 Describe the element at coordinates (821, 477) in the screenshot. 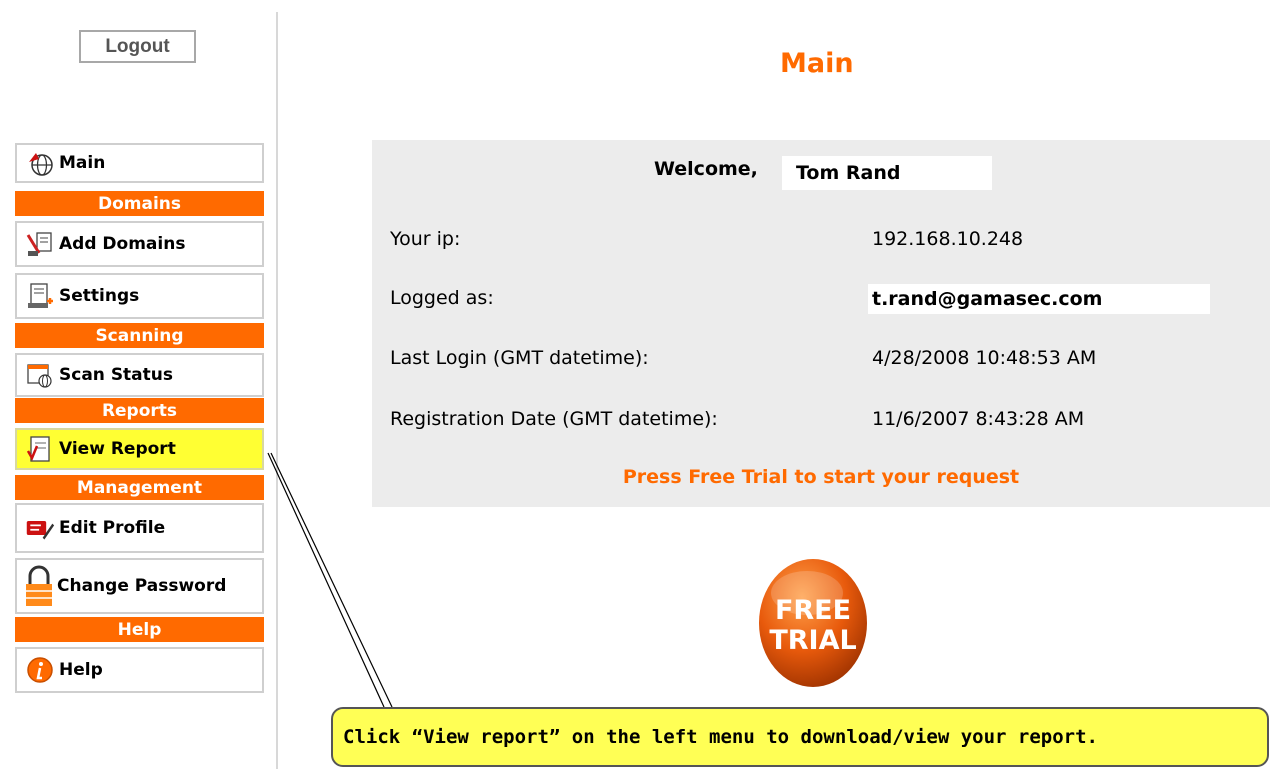

I see `free-trial-prompt: Press Free Trial to start your request` at that location.